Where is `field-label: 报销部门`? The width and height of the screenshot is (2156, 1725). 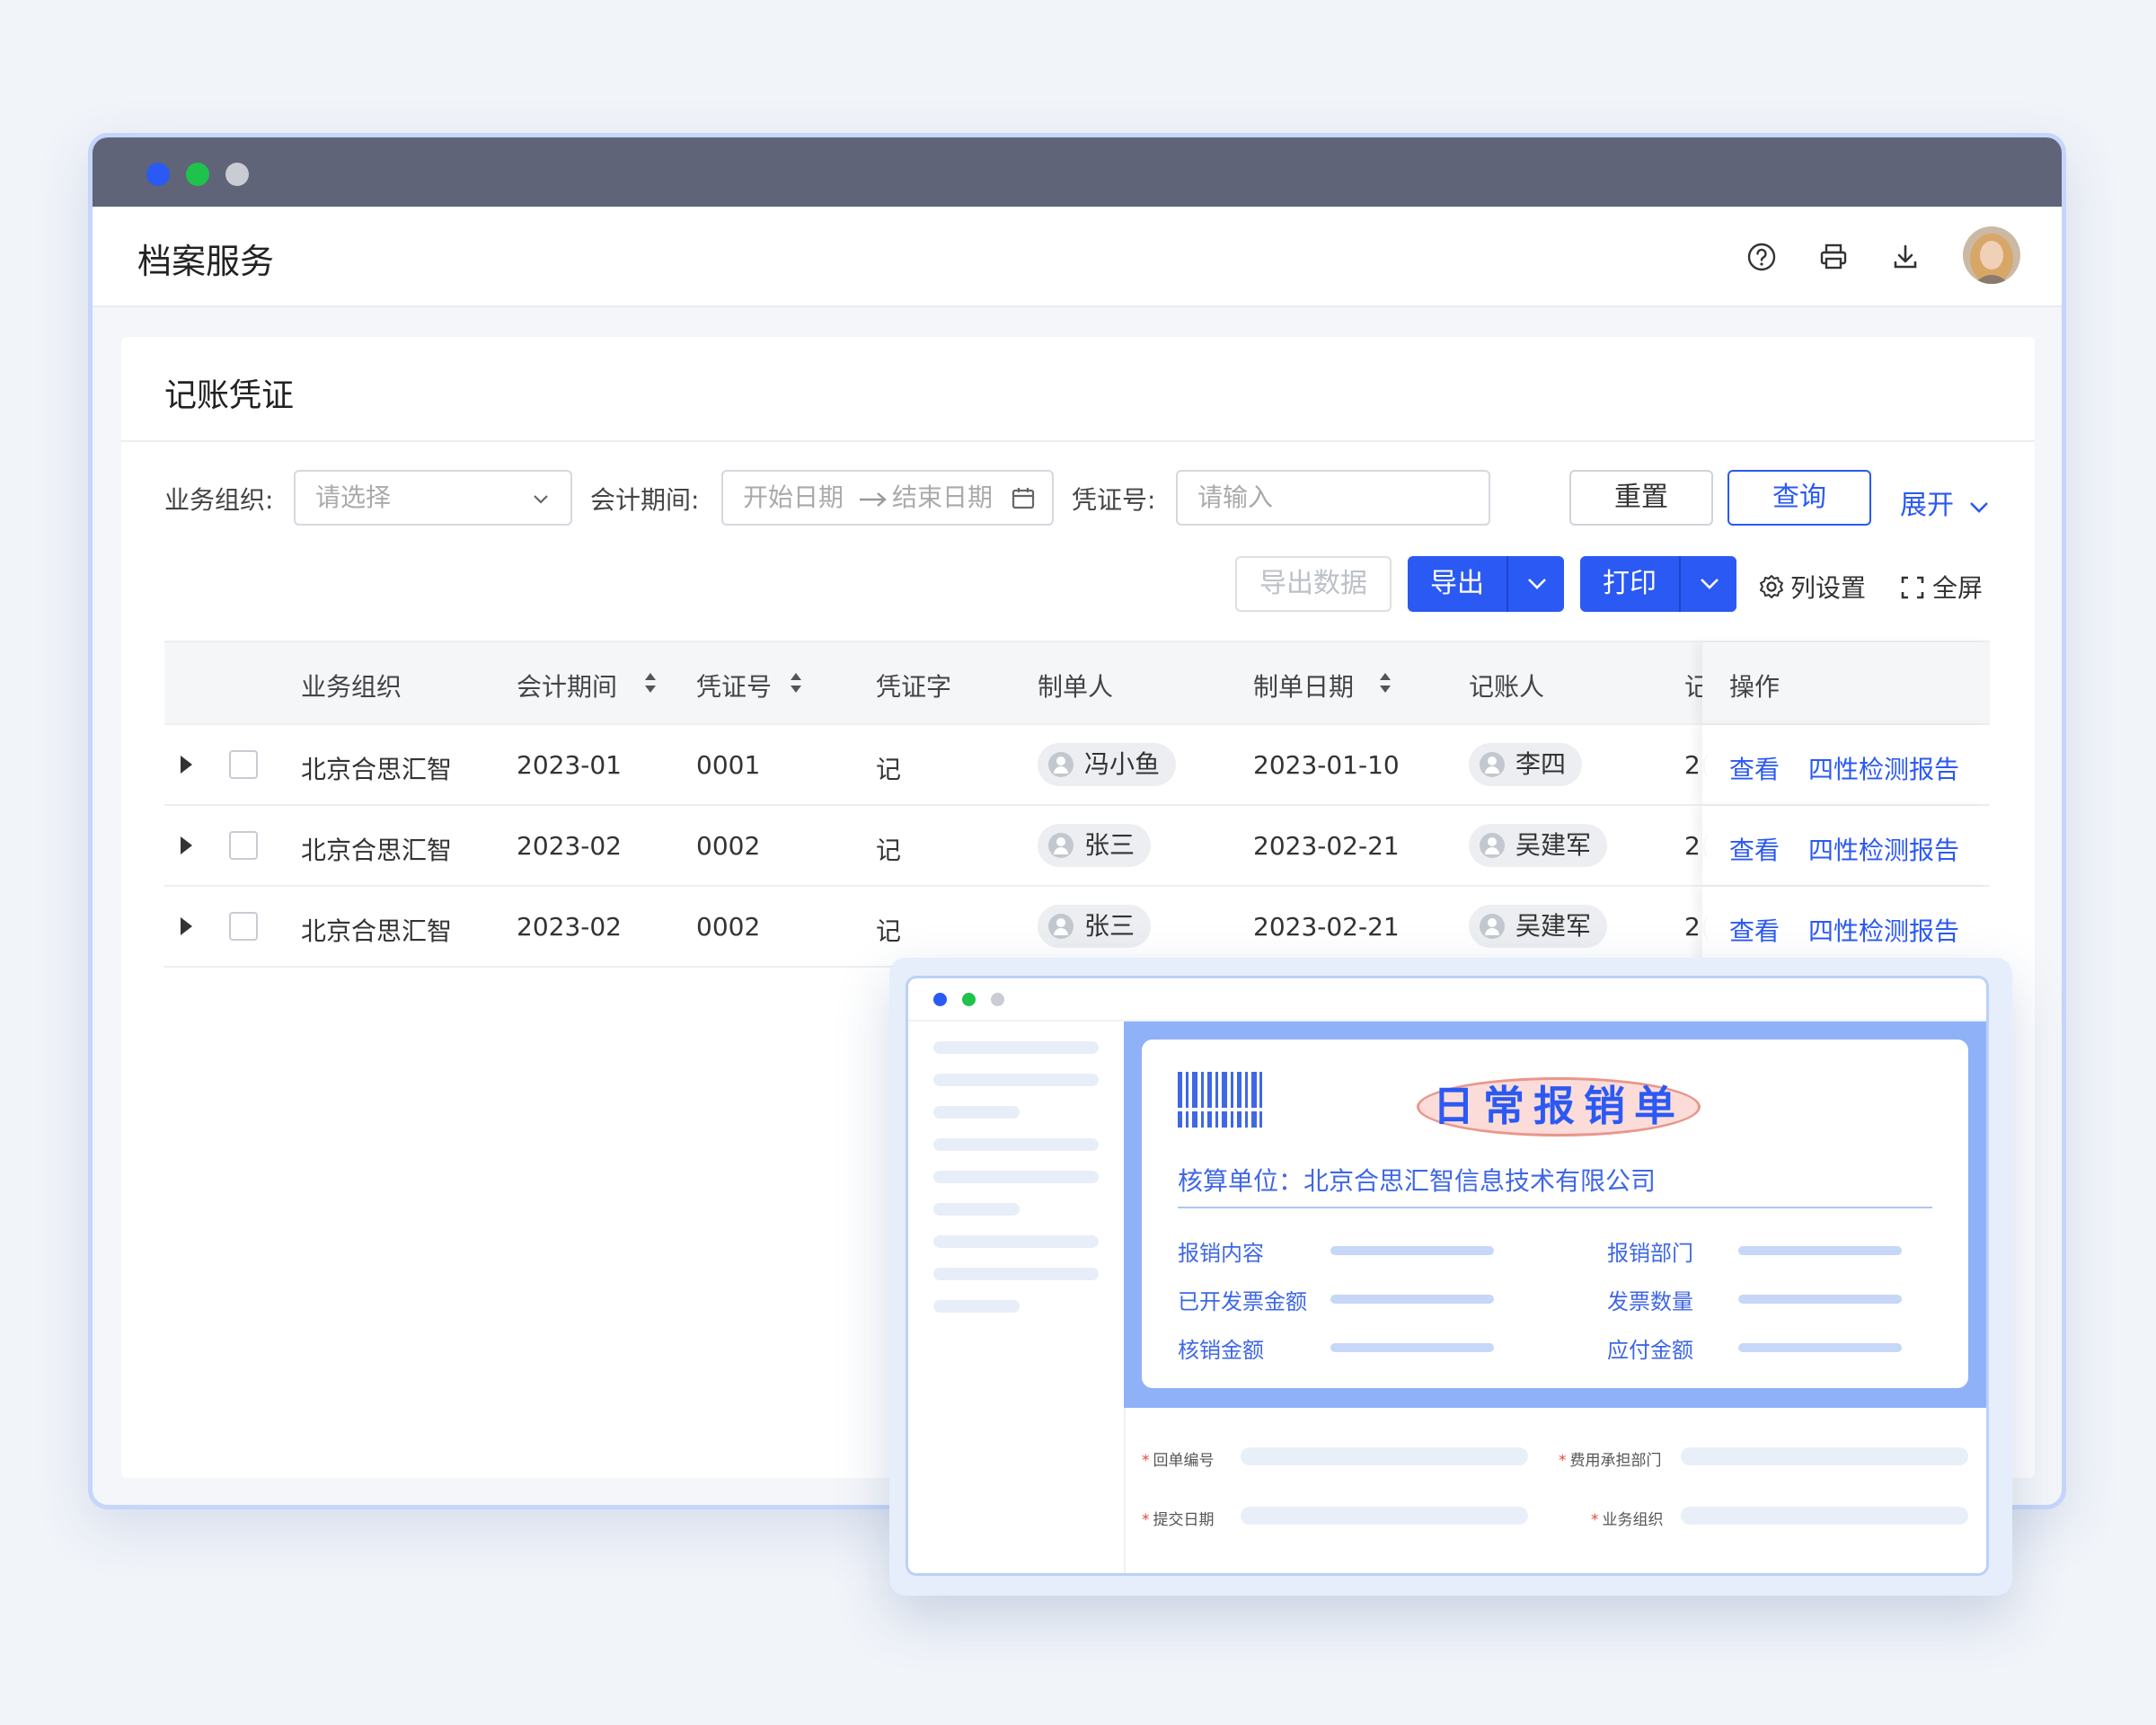
field-label: 报销部门 is located at coordinates (1650, 1253).